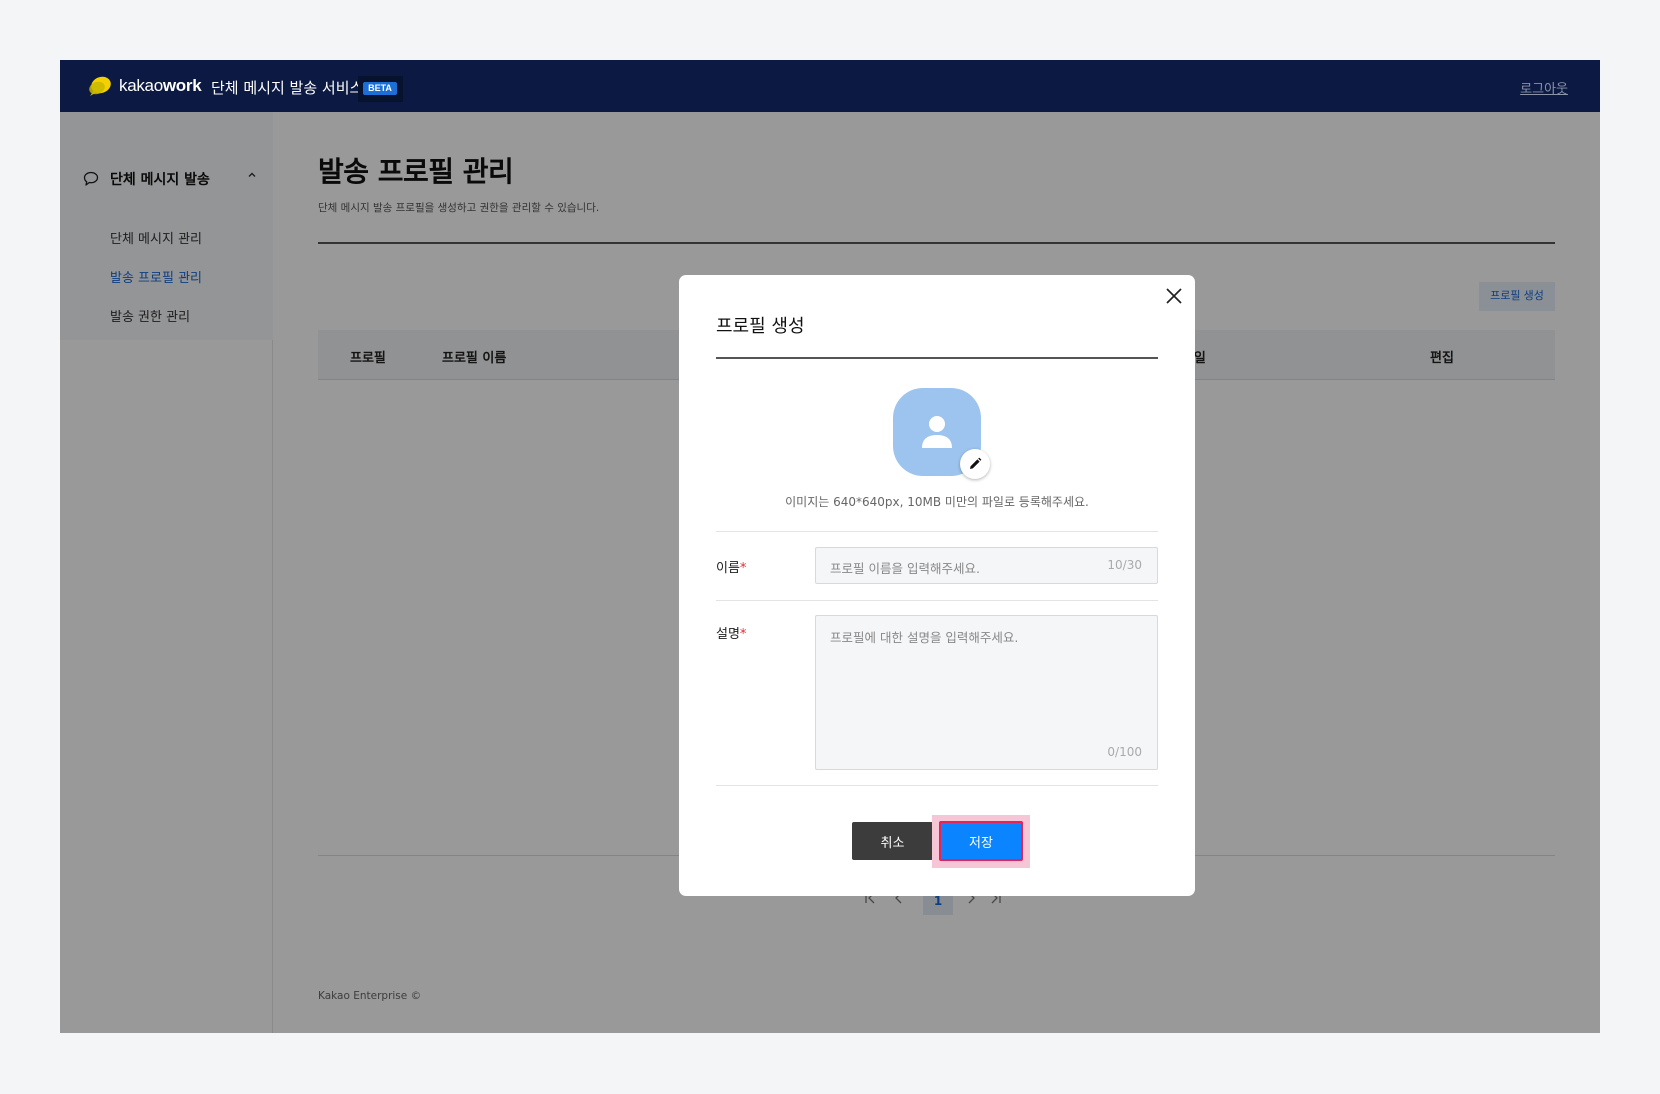  What do you see at coordinates (287, 88) in the screenshot?
I see `service-title: 단체 메시지 발송 서비스` at bounding box center [287, 88].